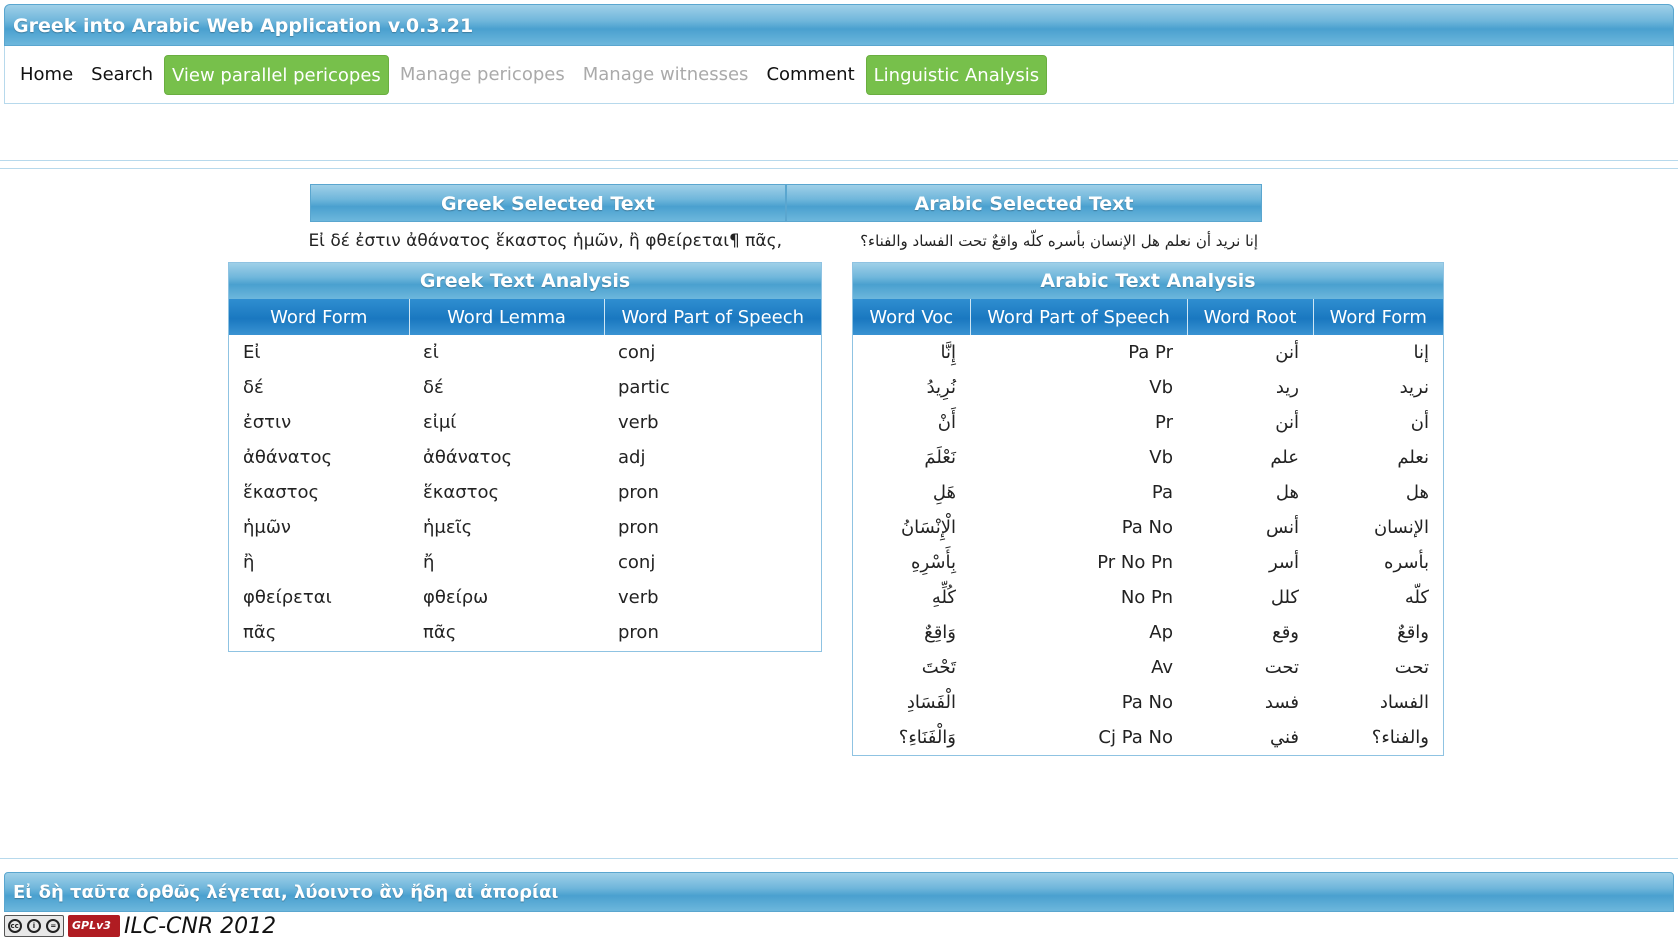  Describe the element at coordinates (200, 926) in the screenshot. I see `credit-text: ILC-CNR 2012` at that location.